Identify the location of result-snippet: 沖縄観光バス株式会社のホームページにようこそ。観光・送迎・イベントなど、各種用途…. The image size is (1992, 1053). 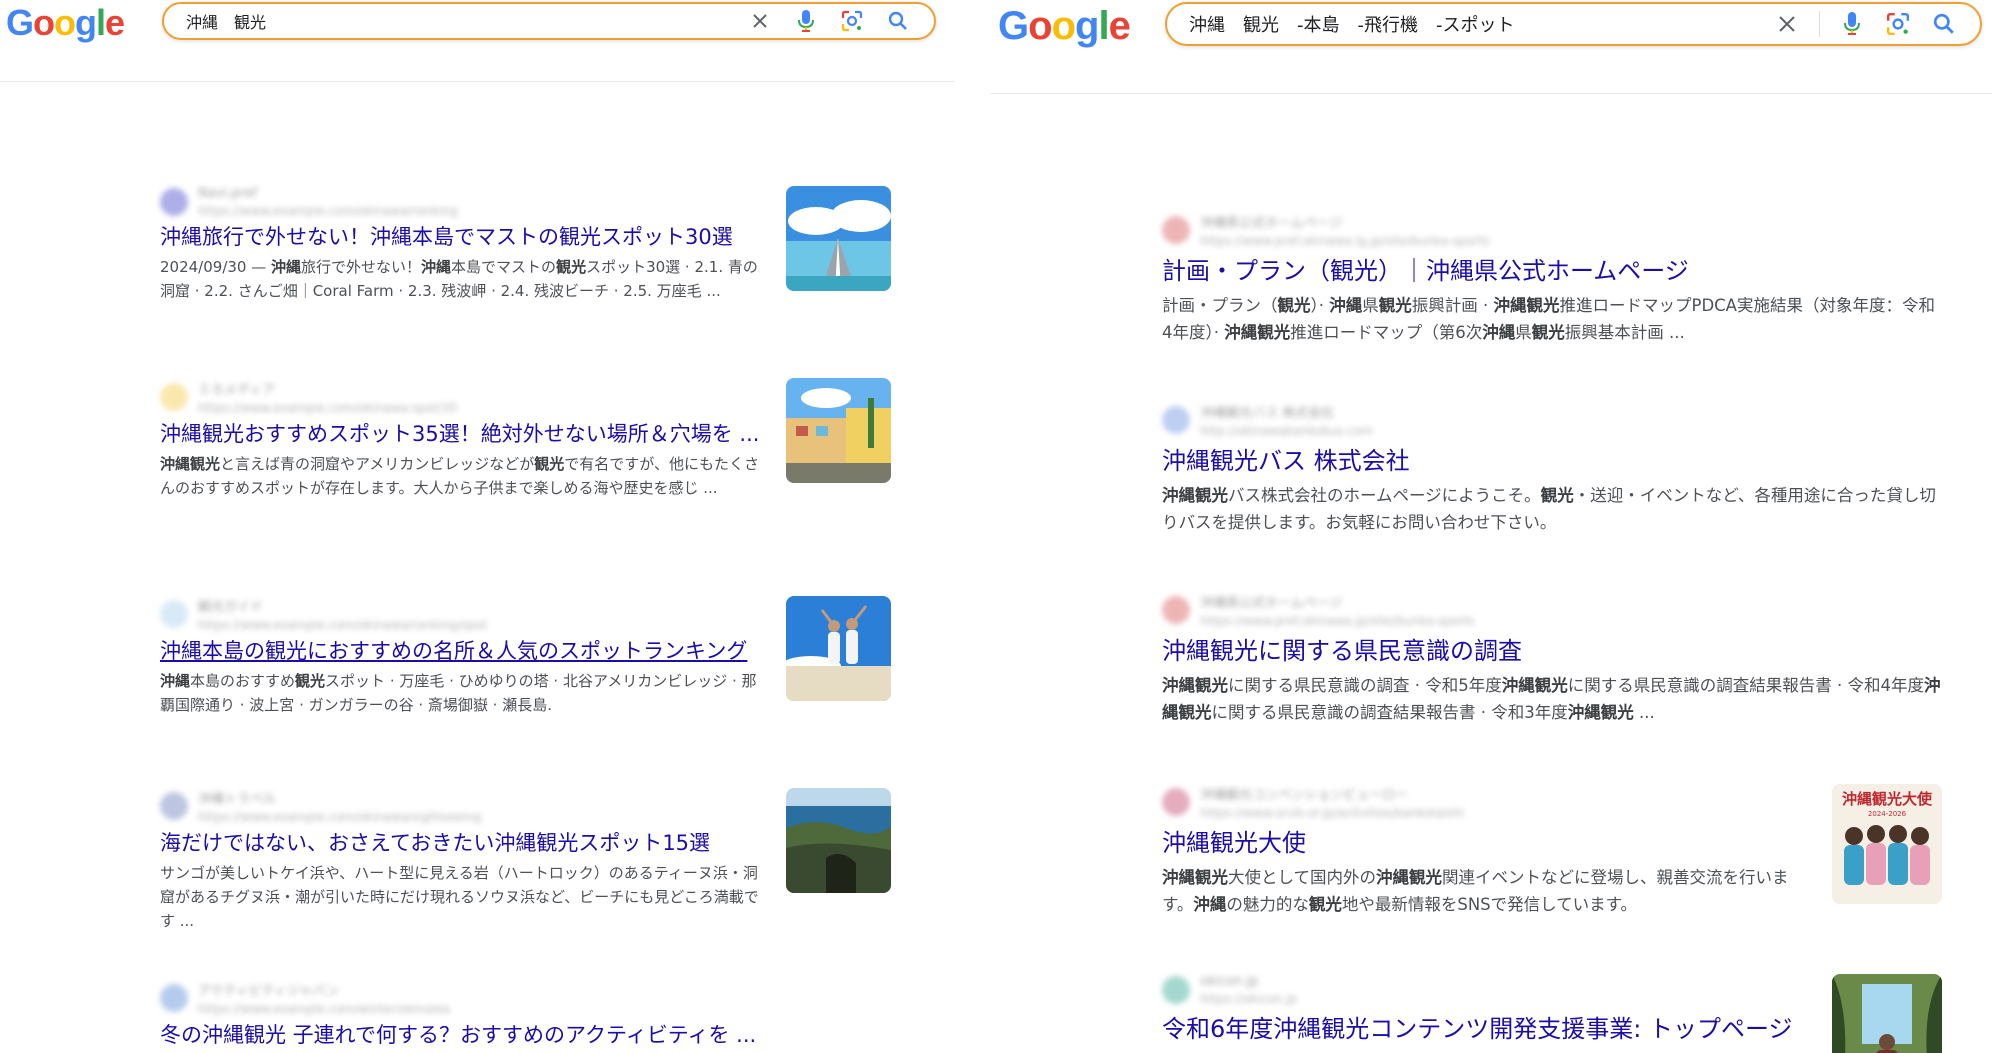
(1549, 509).